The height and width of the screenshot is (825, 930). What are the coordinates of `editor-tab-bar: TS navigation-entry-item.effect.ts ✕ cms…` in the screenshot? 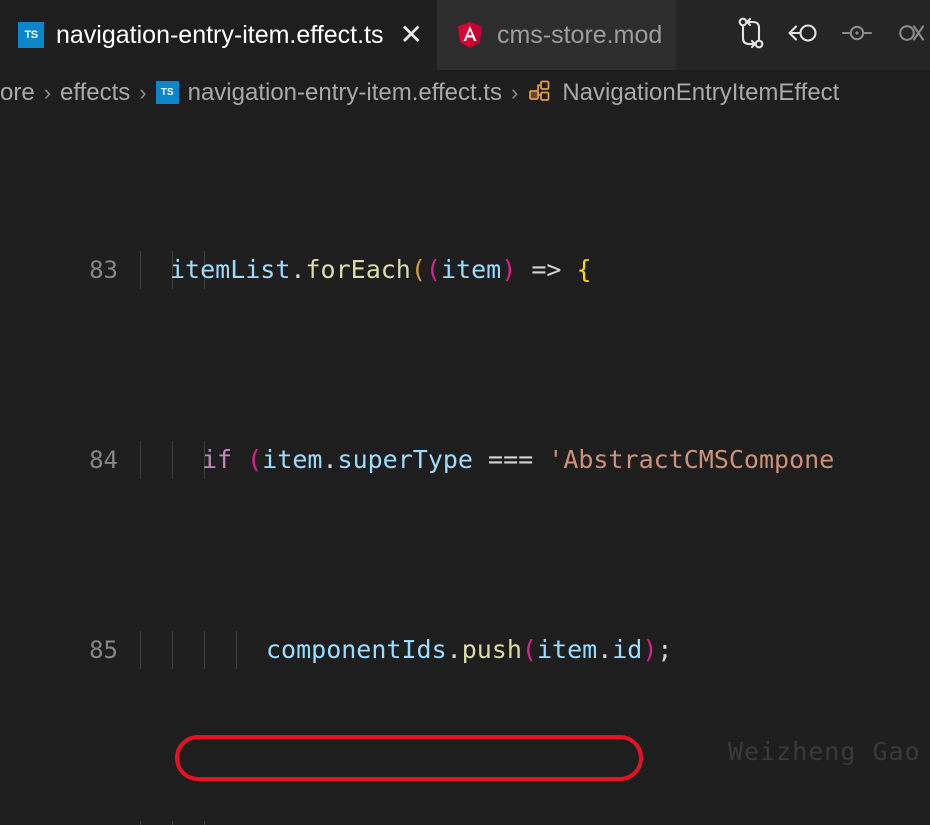 It's located at (465, 35).